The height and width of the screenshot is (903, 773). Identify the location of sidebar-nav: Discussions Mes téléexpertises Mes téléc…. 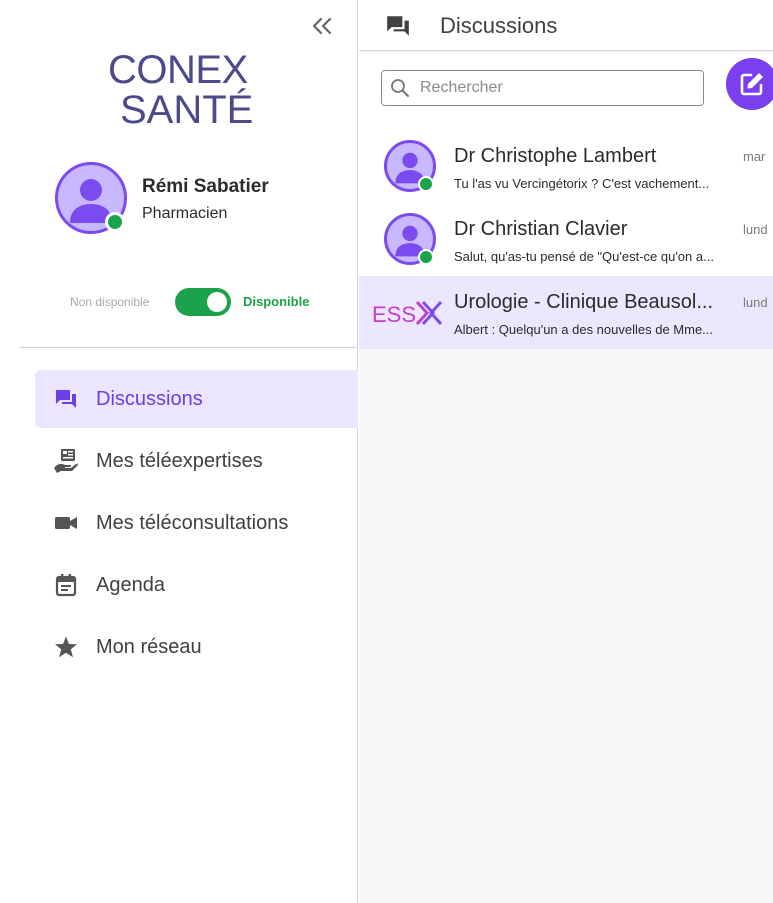
(196, 525).